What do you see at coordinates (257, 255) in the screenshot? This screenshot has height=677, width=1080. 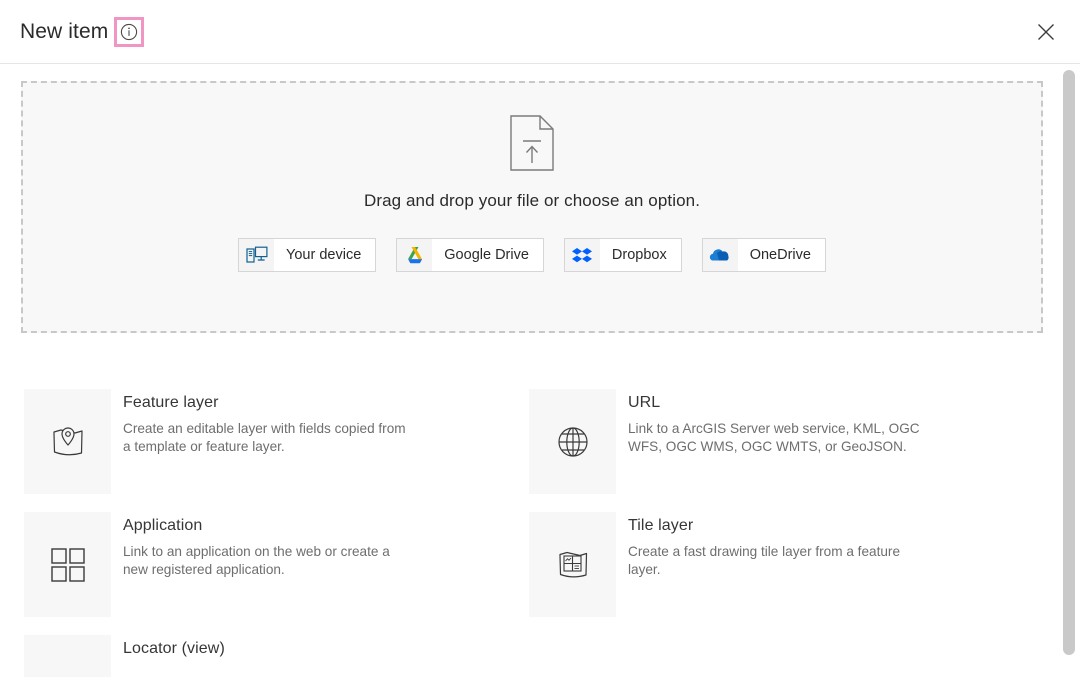 I see `device-computer-icon` at bounding box center [257, 255].